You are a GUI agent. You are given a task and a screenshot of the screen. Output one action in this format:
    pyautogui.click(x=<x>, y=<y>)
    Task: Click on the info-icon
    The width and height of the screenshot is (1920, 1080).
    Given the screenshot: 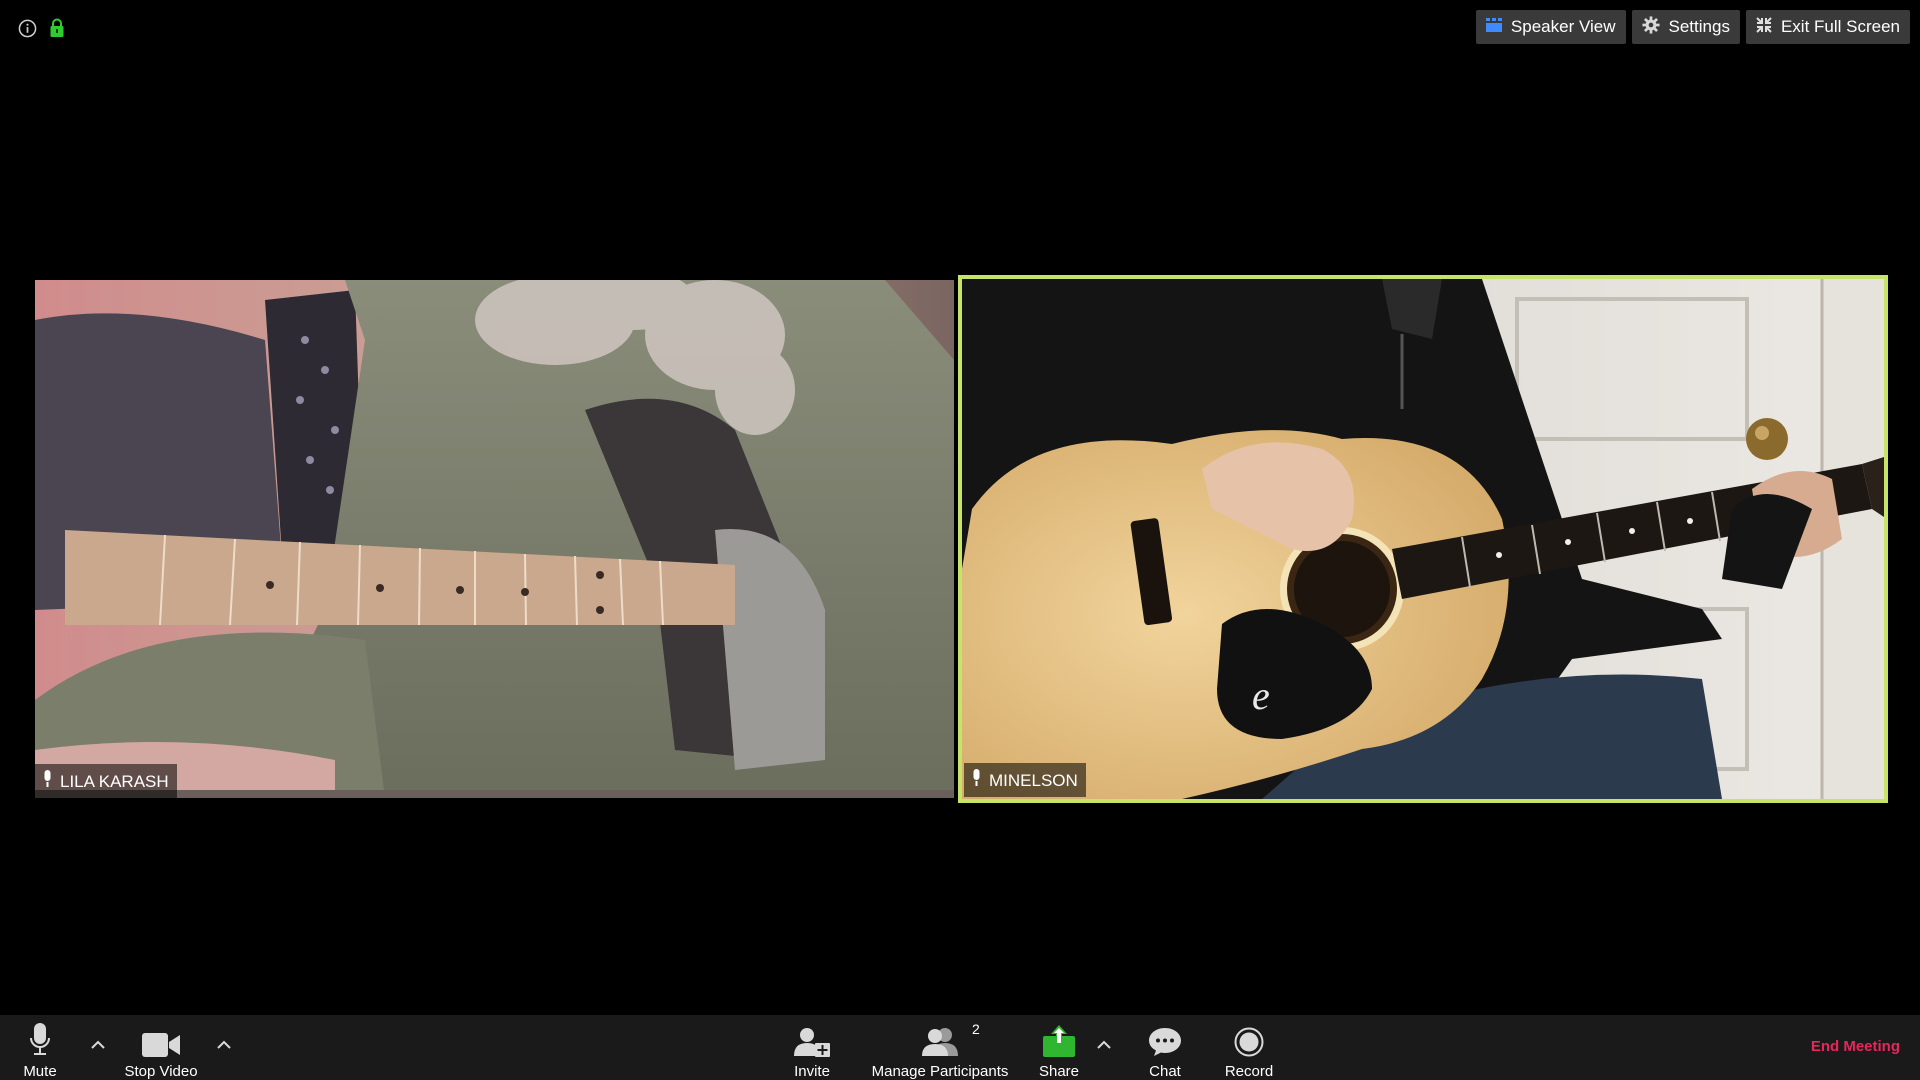 What is the action you would take?
    pyautogui.click(x=27, y=28)
    